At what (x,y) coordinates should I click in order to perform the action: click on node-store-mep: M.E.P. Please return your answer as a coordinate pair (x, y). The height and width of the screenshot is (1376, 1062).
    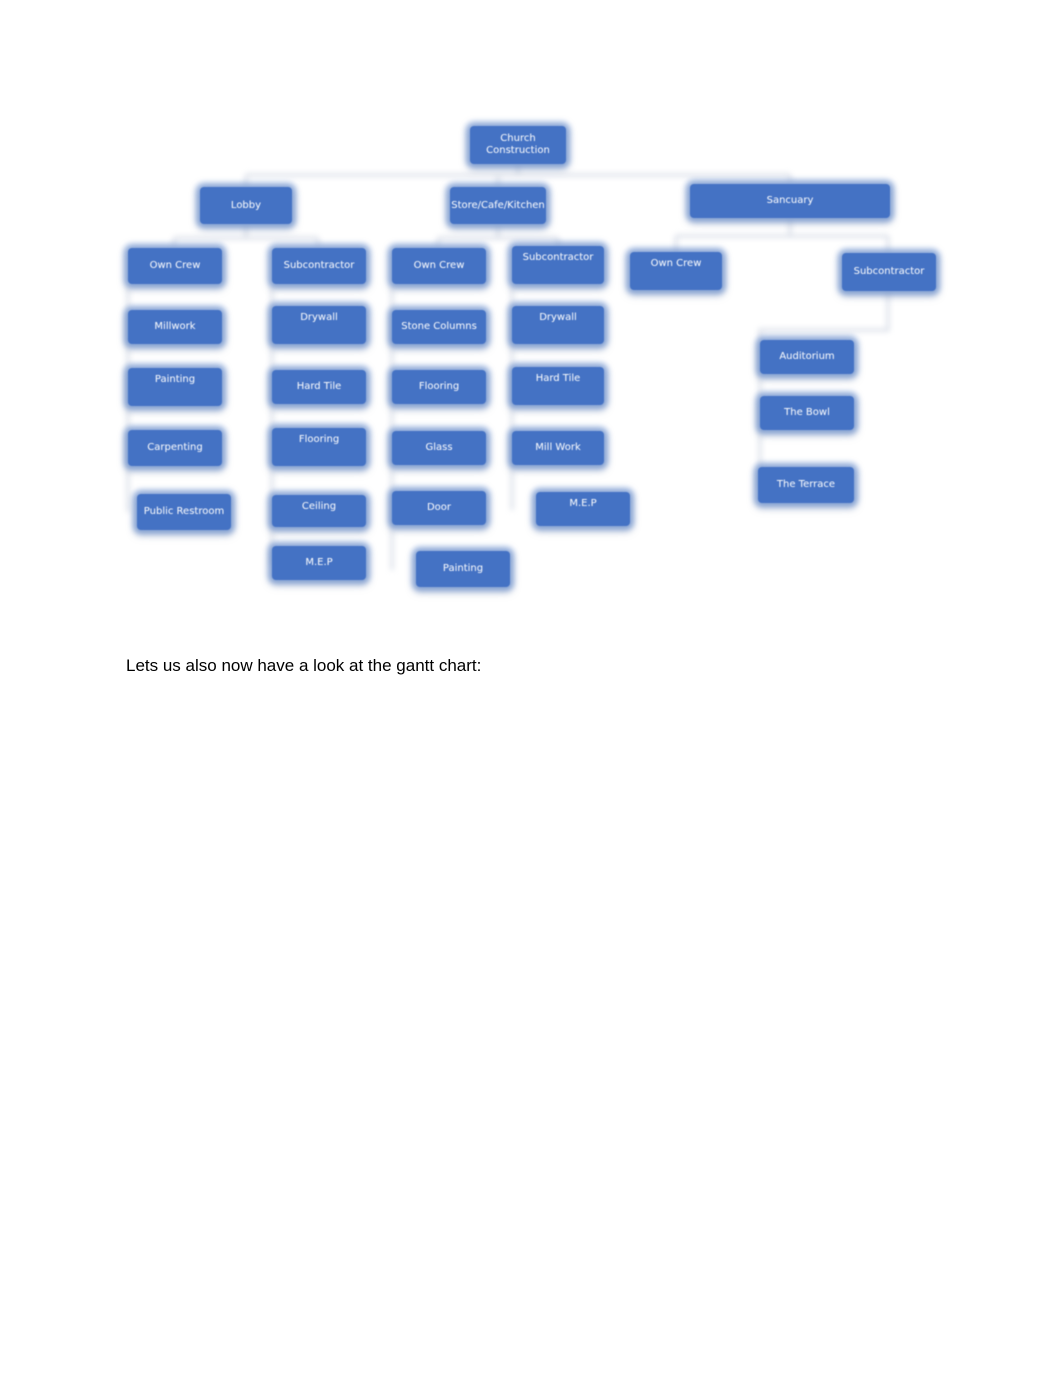
    Looking at the image, I should click on (583, 509).